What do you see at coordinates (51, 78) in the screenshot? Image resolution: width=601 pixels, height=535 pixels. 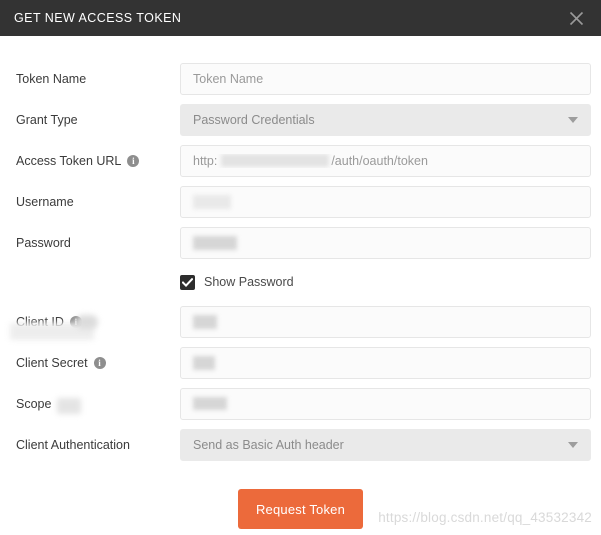 I see `label-token-name-text: Token Name` at bounding box center [51, 78].